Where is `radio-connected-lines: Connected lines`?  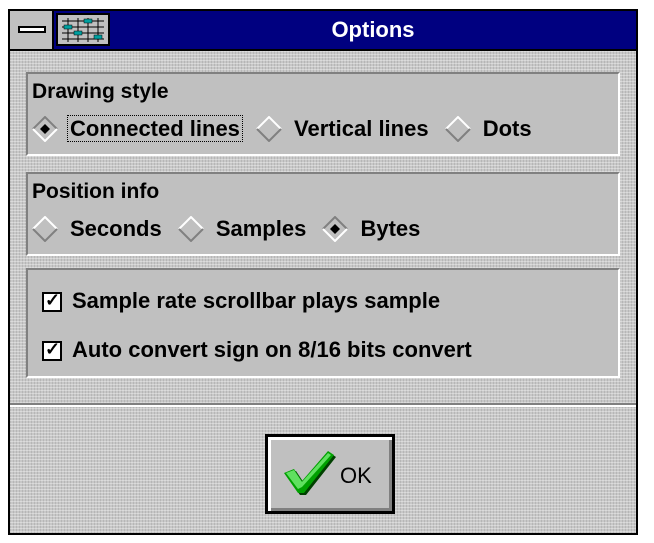
radio-connected-lines: Connected lines is located at coordinates (137, 128).